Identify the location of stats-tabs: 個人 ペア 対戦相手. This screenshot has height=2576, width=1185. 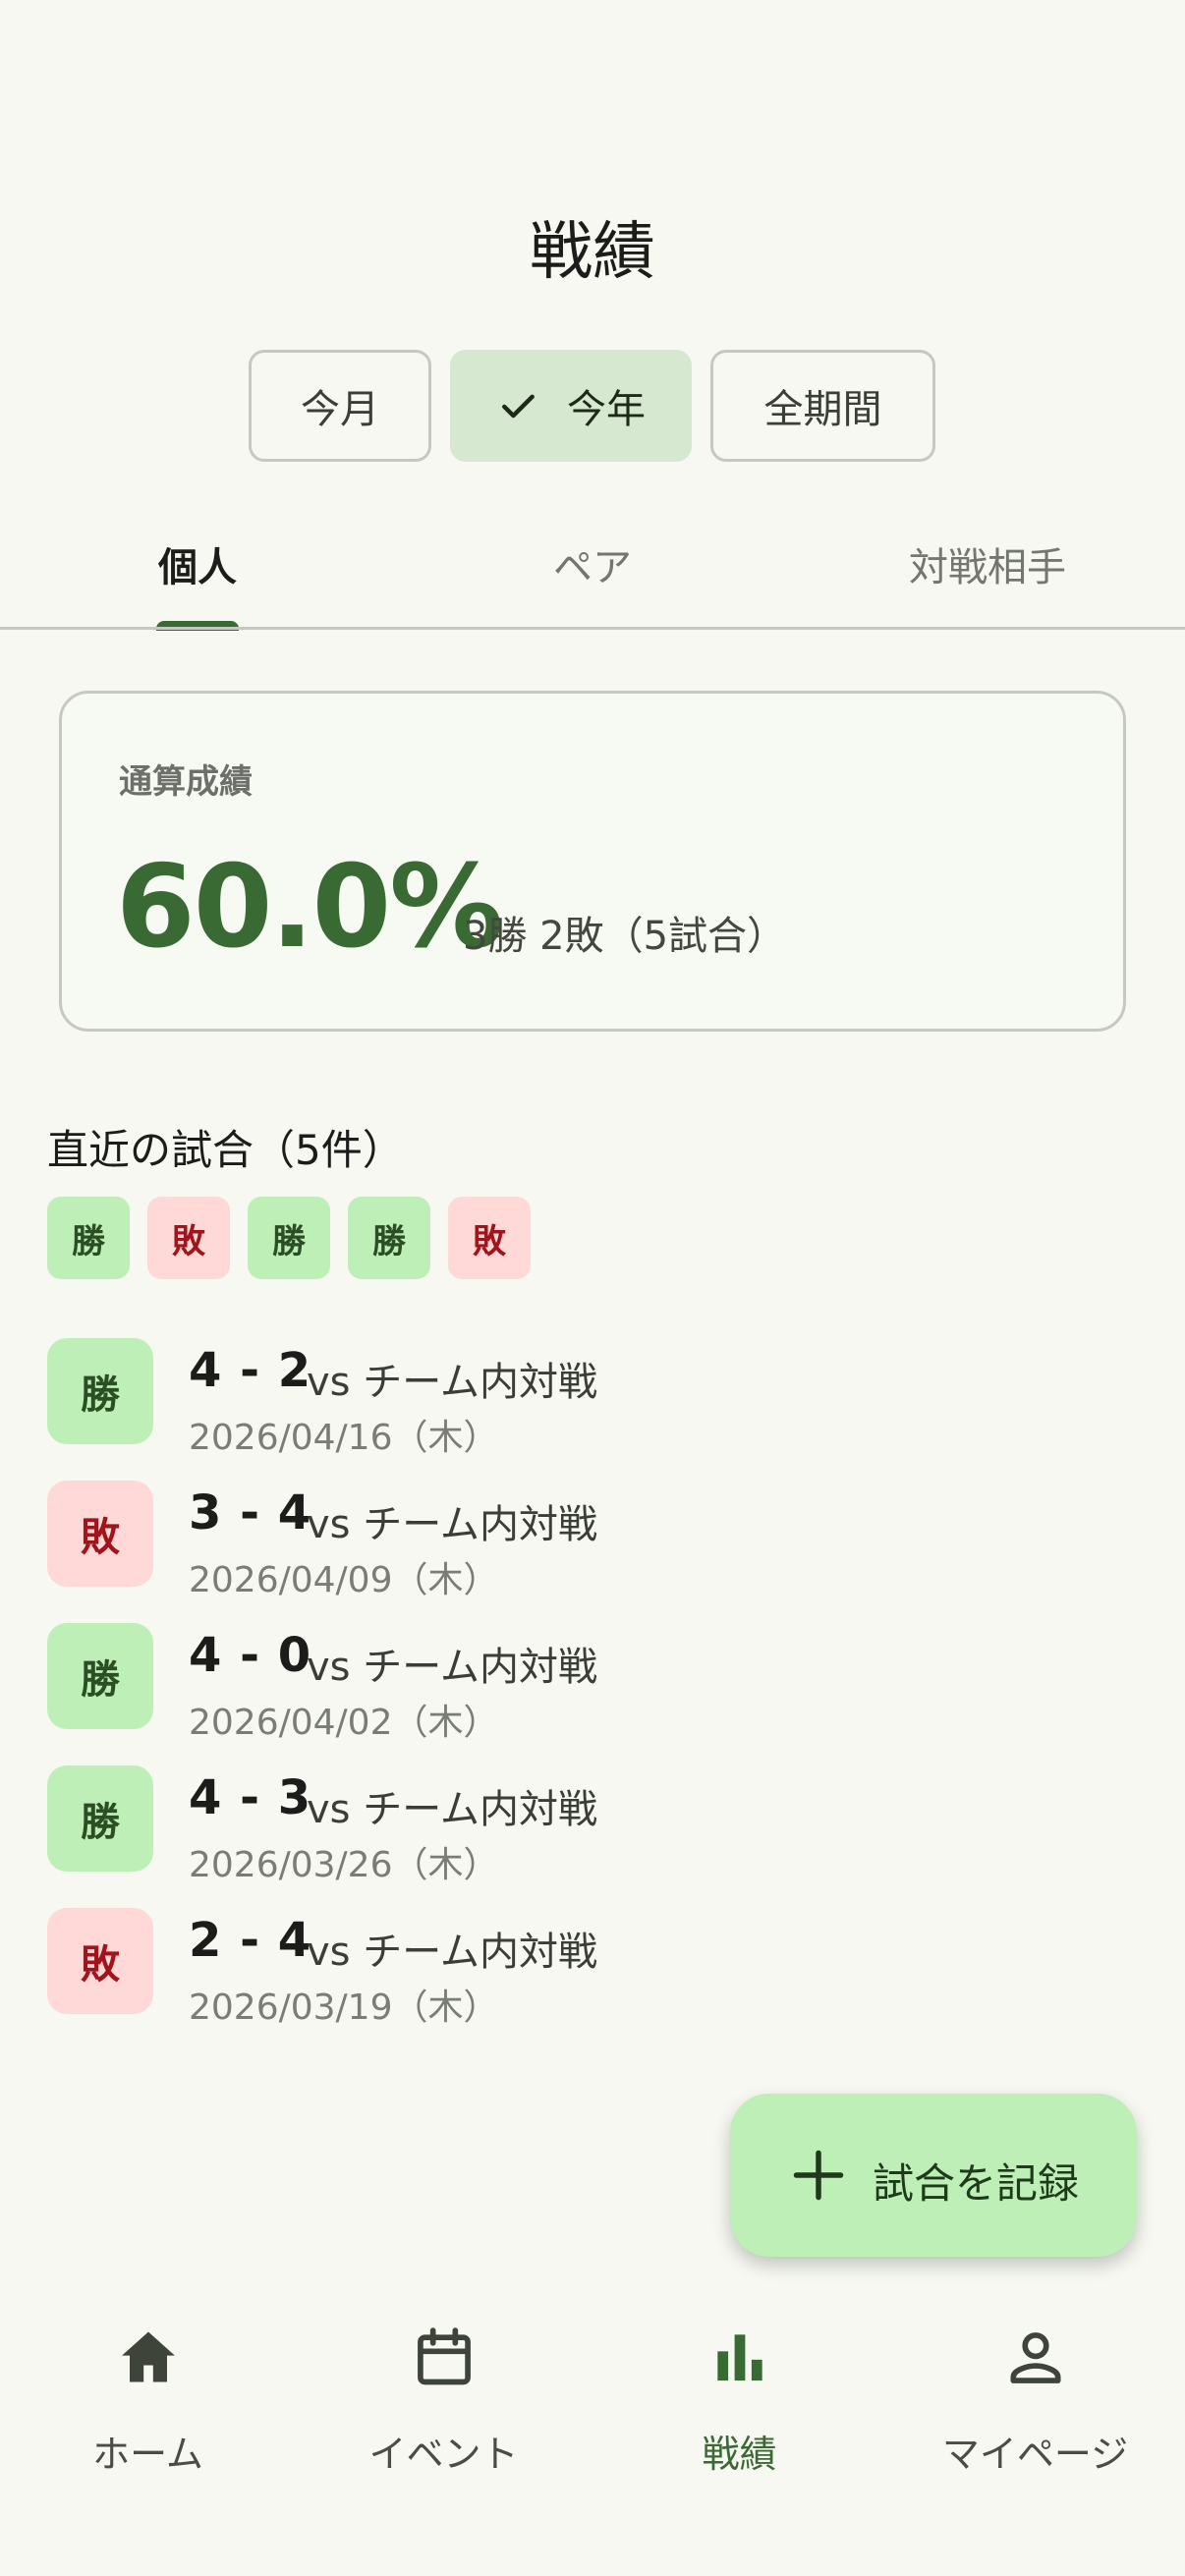
(592, 566).